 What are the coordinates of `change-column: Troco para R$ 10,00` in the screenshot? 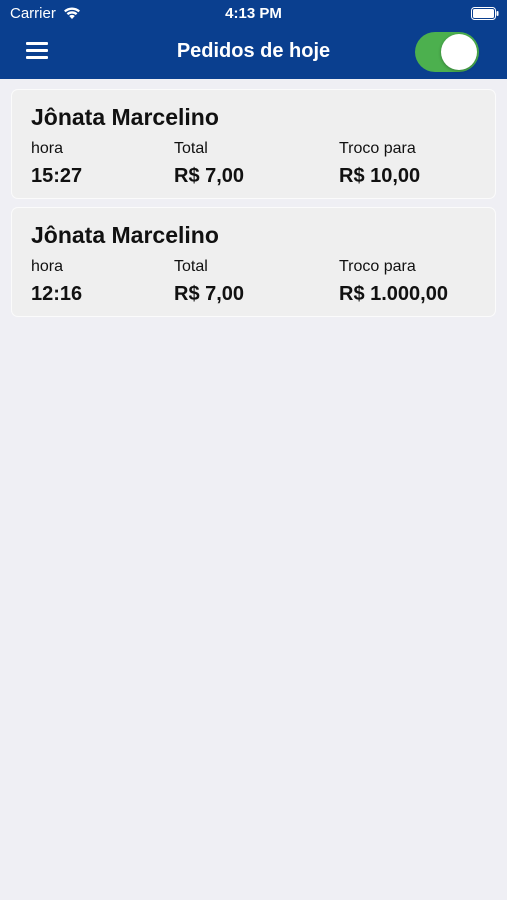 It's located at (379, 164).